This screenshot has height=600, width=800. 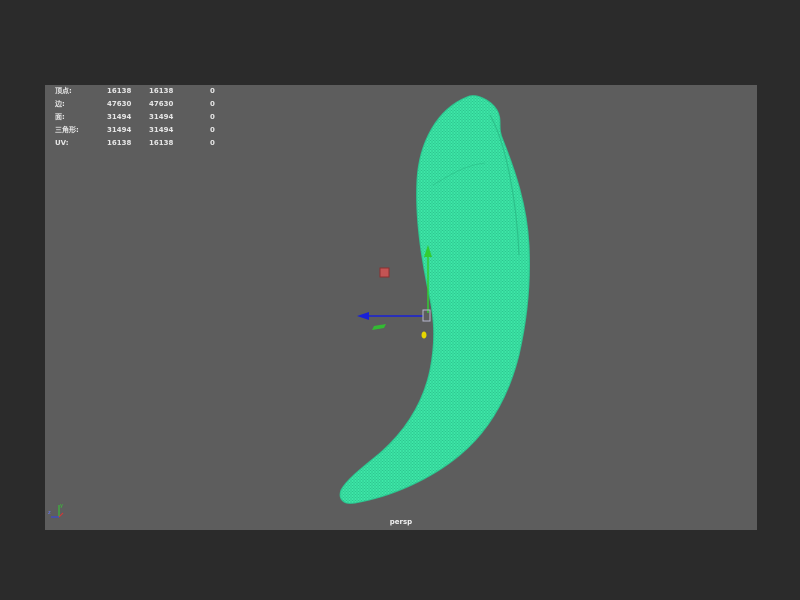 I want to click on move-x-arrowhead-icon, so click(x=363, y=316).